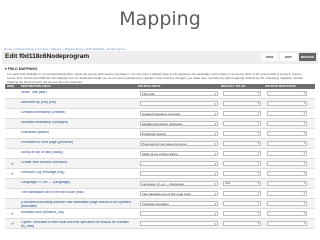 The height and width of the screenshot is (240, 320). Describe the element at coordinates (154, 134) in the screenshot. I see `source-field-value: Published (status)` at that location.